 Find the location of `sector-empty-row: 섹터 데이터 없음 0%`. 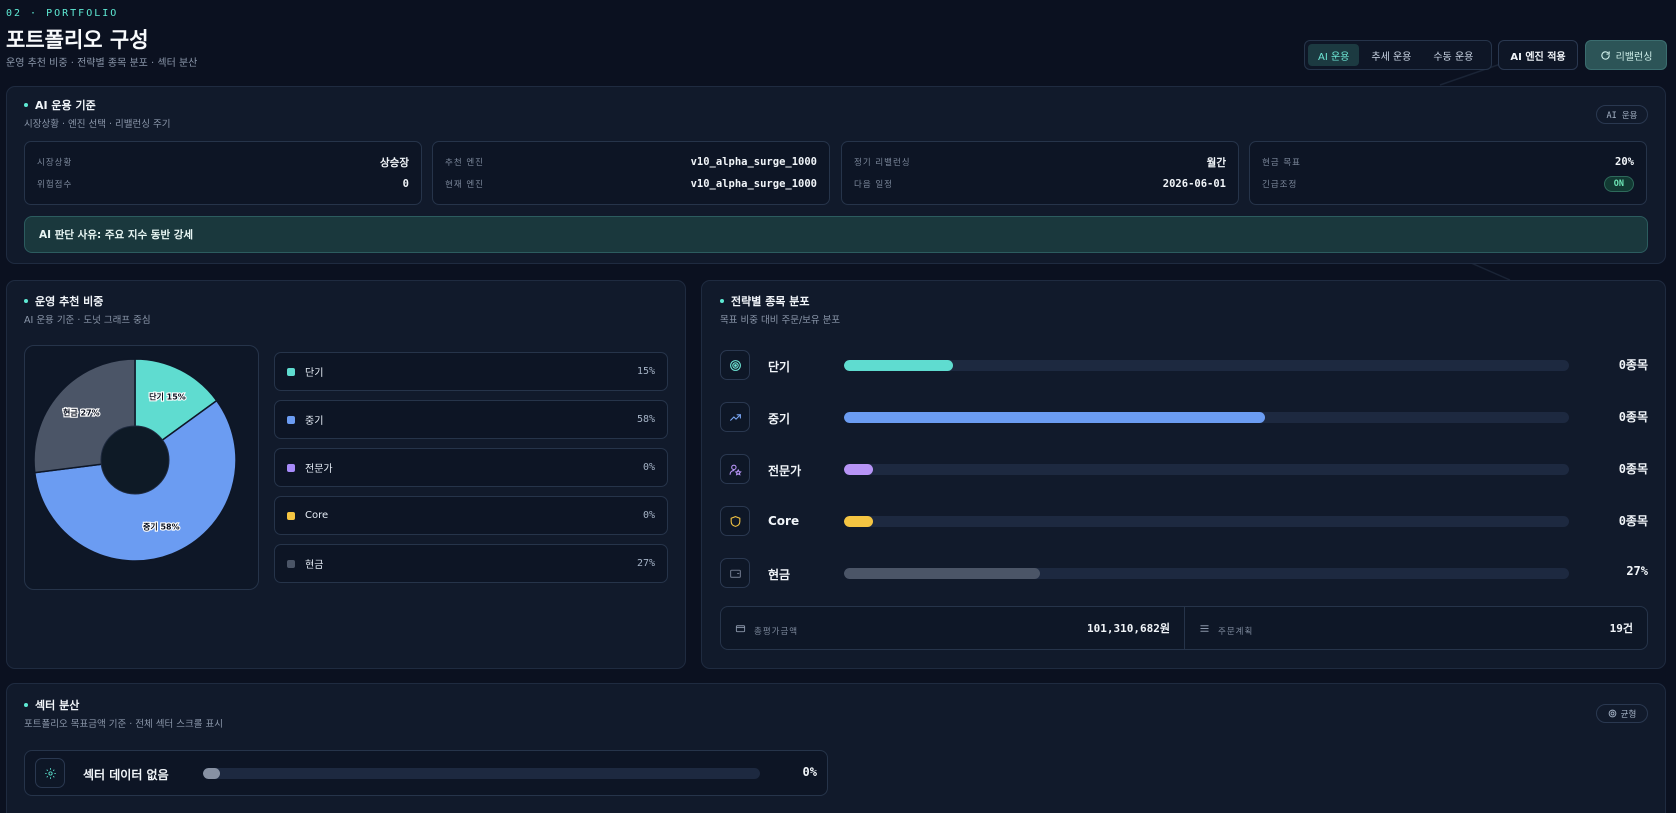

sector-empty-row: 섹터 데이터 없음 0% is located at coordinates (426, 773).